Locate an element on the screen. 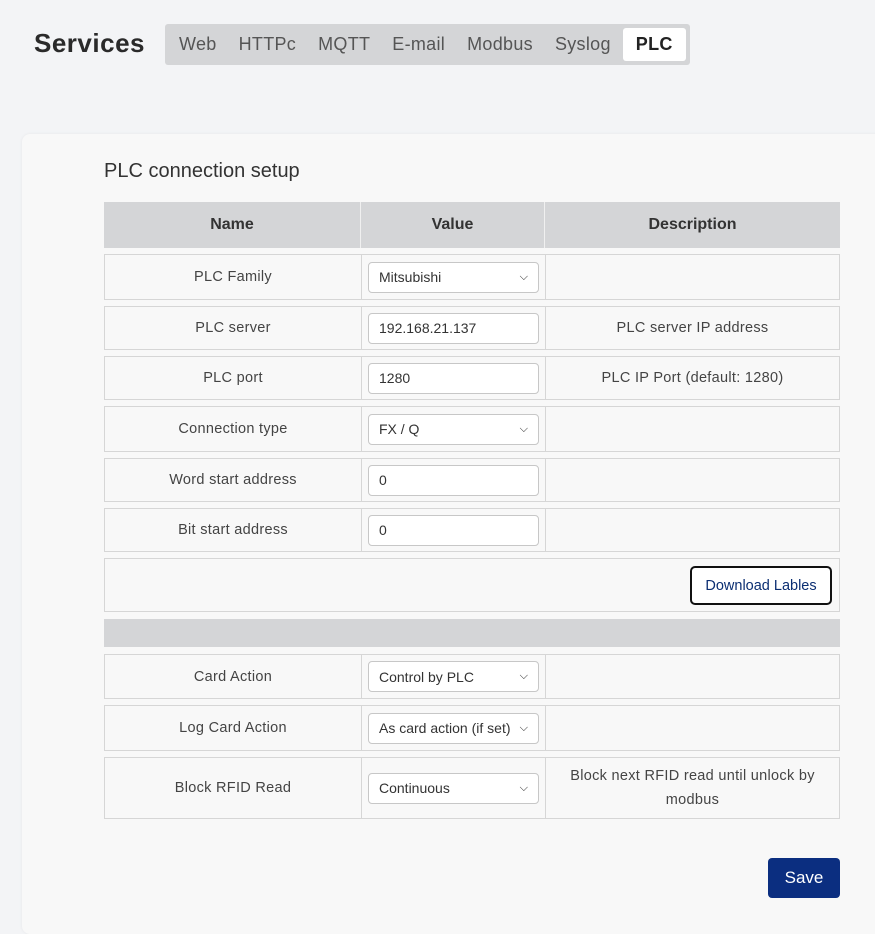 The width and height of the screenshot is (875, 934). row-label: Connection type is located at coordinates (233, 429).